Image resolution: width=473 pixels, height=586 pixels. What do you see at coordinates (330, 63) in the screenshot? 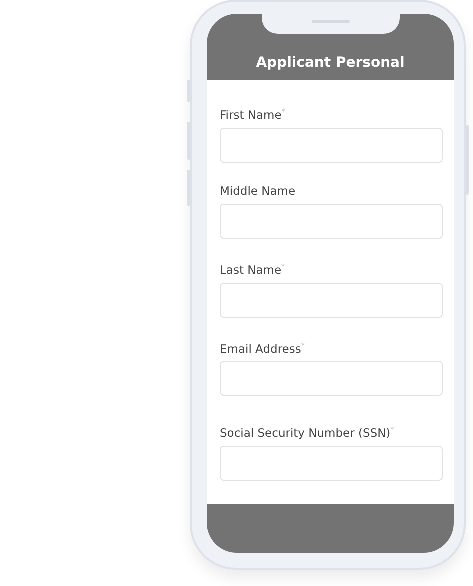
I see `screen-title: Applicant Personal` at bounding box center [330, 63].